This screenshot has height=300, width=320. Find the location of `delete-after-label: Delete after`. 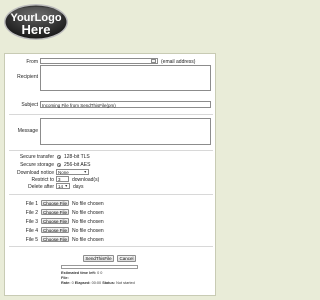

delete-after-label: Delete after is located at coordinates (41, 187).